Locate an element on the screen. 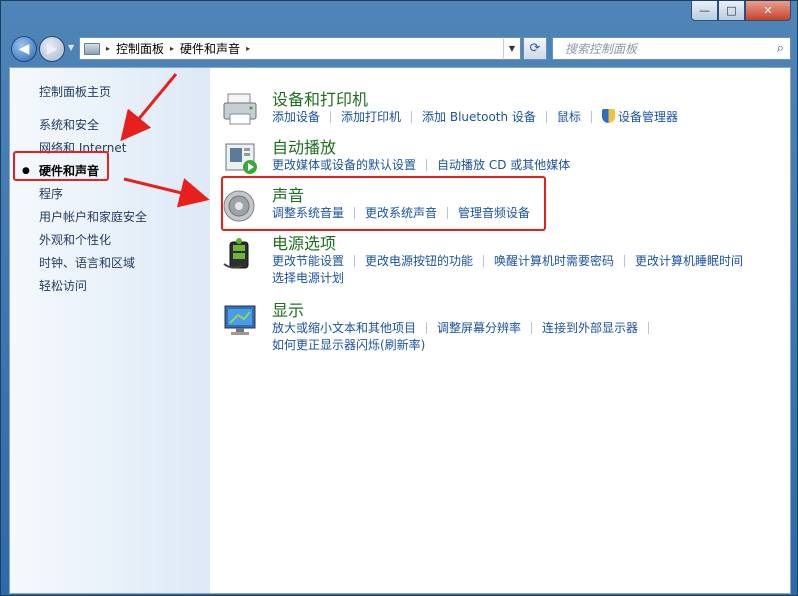 The image size is (798, 596). annotation-arrows is located at coordinates (165, 140).